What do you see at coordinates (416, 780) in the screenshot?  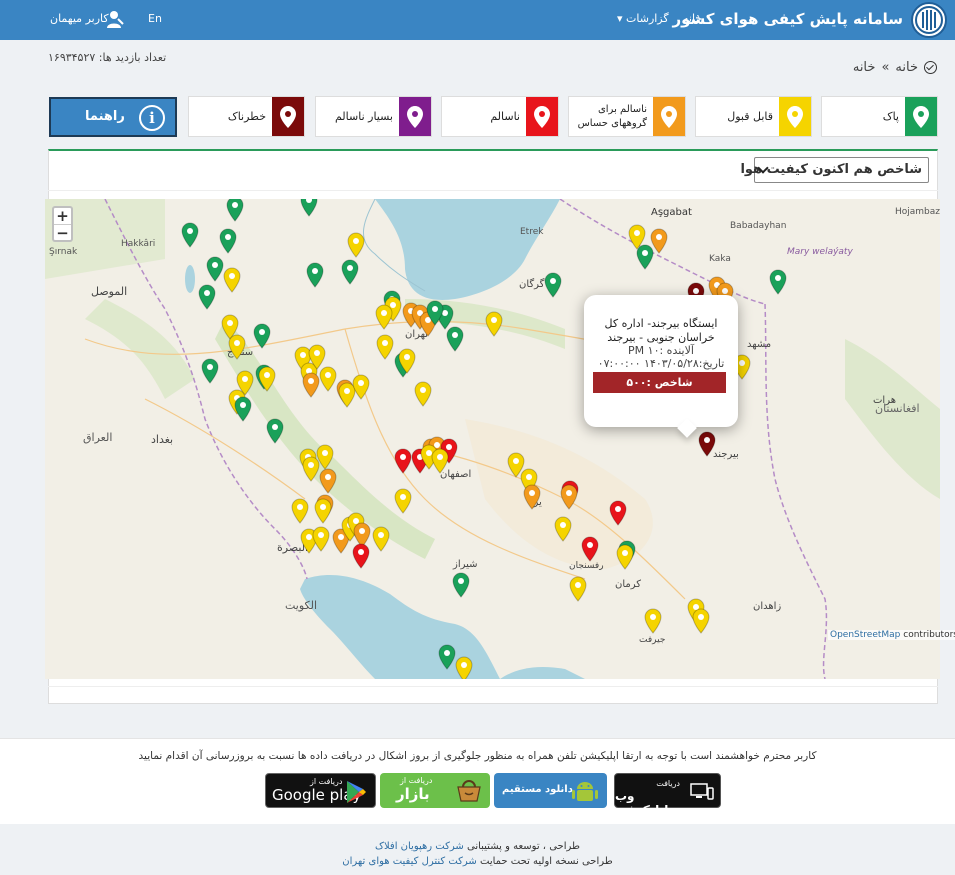 I see `bazaar-small-label: دریافت از` at bounding box center [416, 780].